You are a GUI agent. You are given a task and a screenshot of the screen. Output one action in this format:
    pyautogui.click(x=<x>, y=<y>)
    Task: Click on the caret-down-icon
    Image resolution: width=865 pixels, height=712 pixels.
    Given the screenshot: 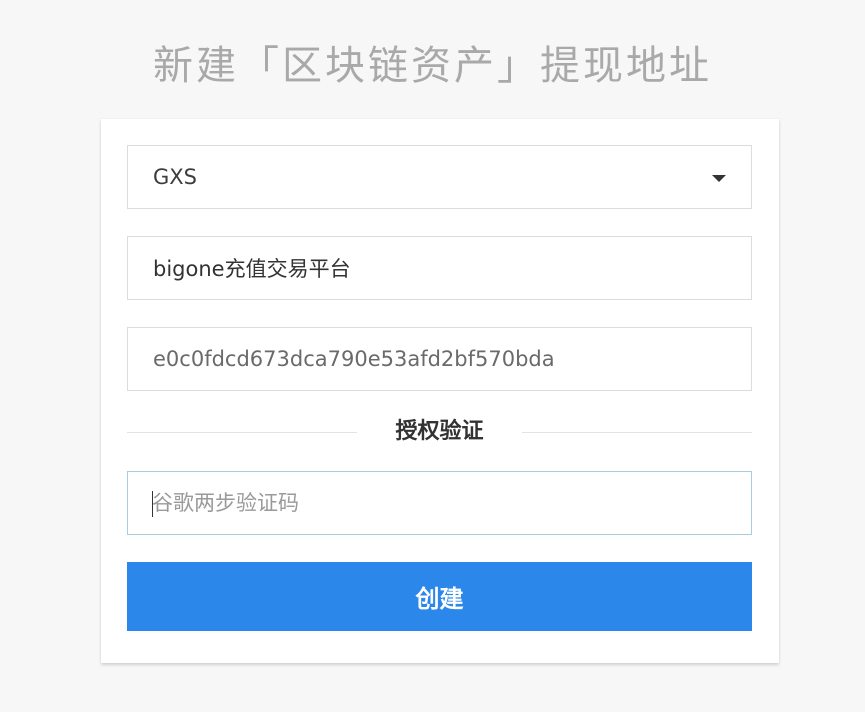 What is the action you would take?
    pyautogui.click(x=719, y=178)
    